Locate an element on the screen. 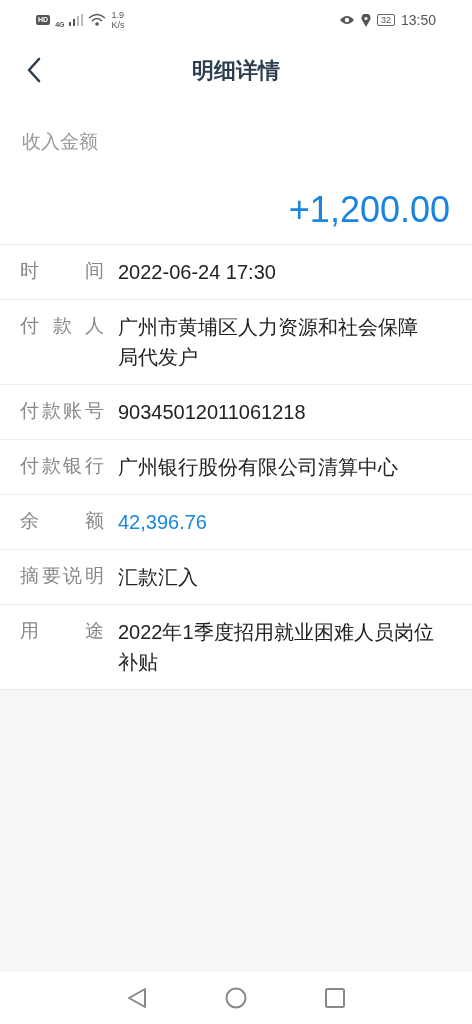 This screenshot has width=472, height=1024. detail-label: 余额 is located at coordinates (62, 521).